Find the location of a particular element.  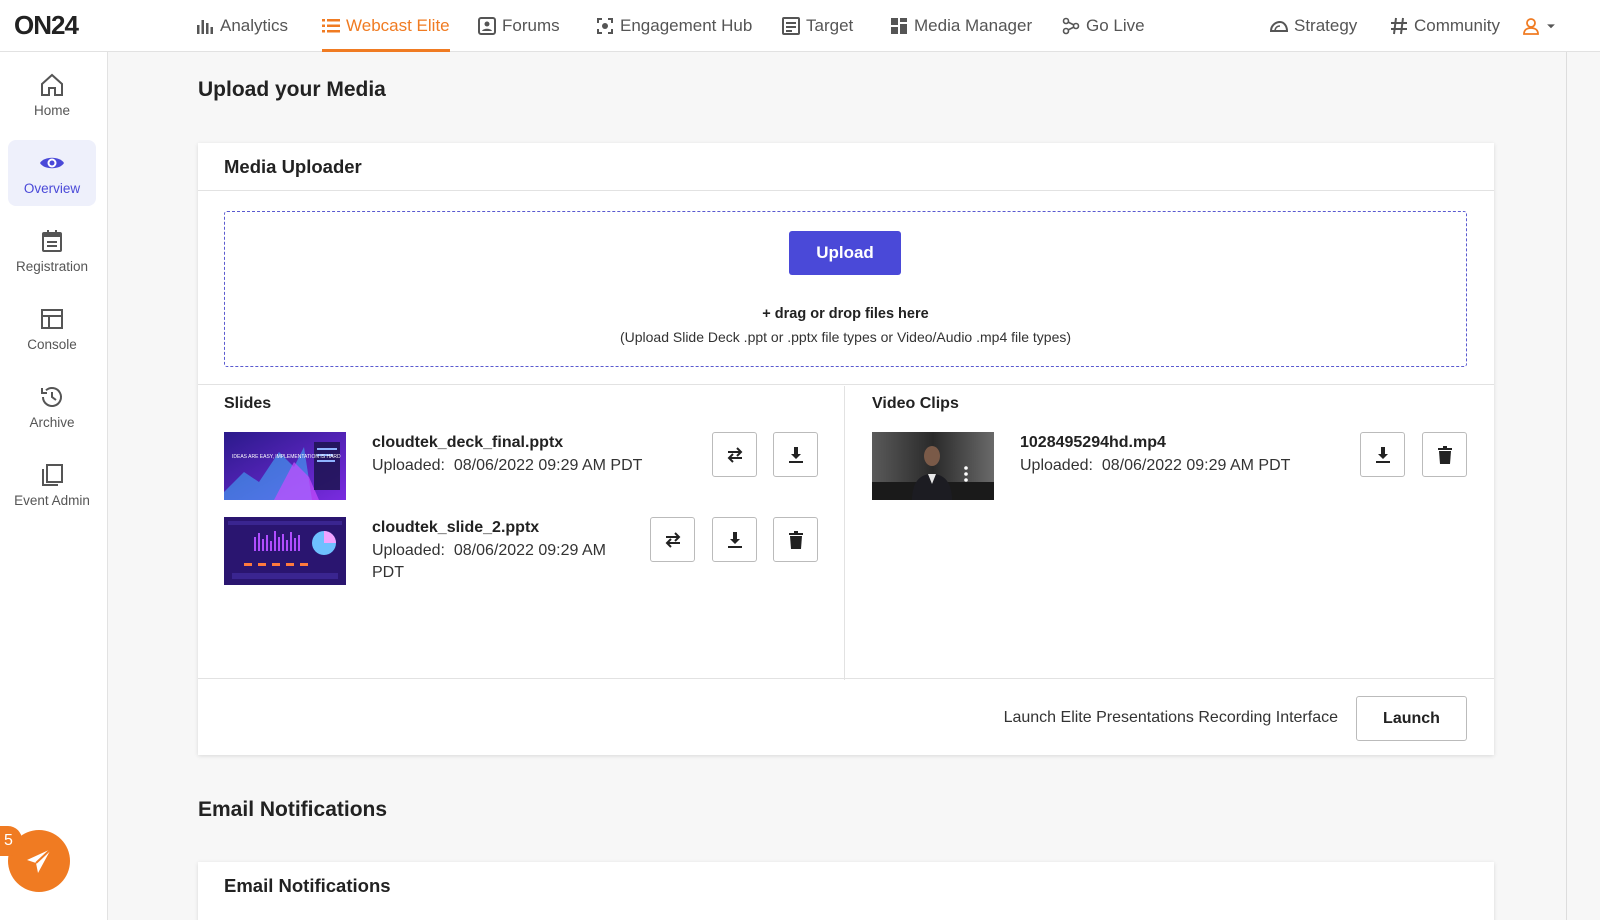

user-menu is located at coordinates (1539, 26).